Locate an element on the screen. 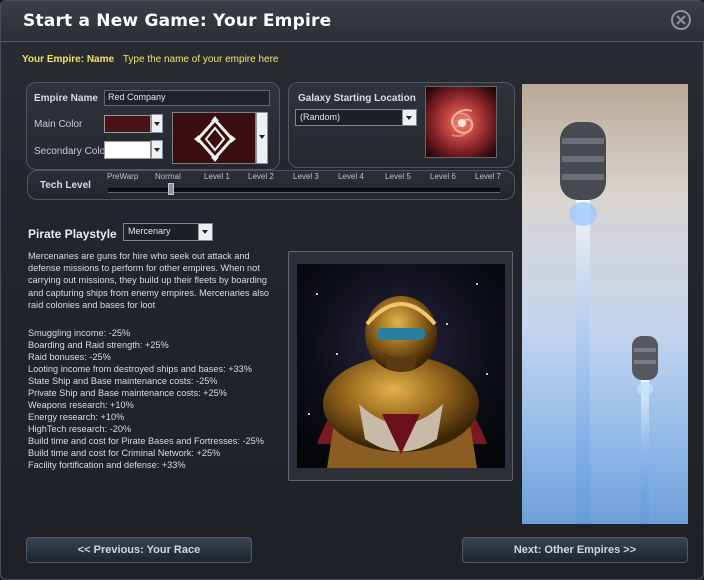  flag-dropdown is located at coordinates (262, 138).